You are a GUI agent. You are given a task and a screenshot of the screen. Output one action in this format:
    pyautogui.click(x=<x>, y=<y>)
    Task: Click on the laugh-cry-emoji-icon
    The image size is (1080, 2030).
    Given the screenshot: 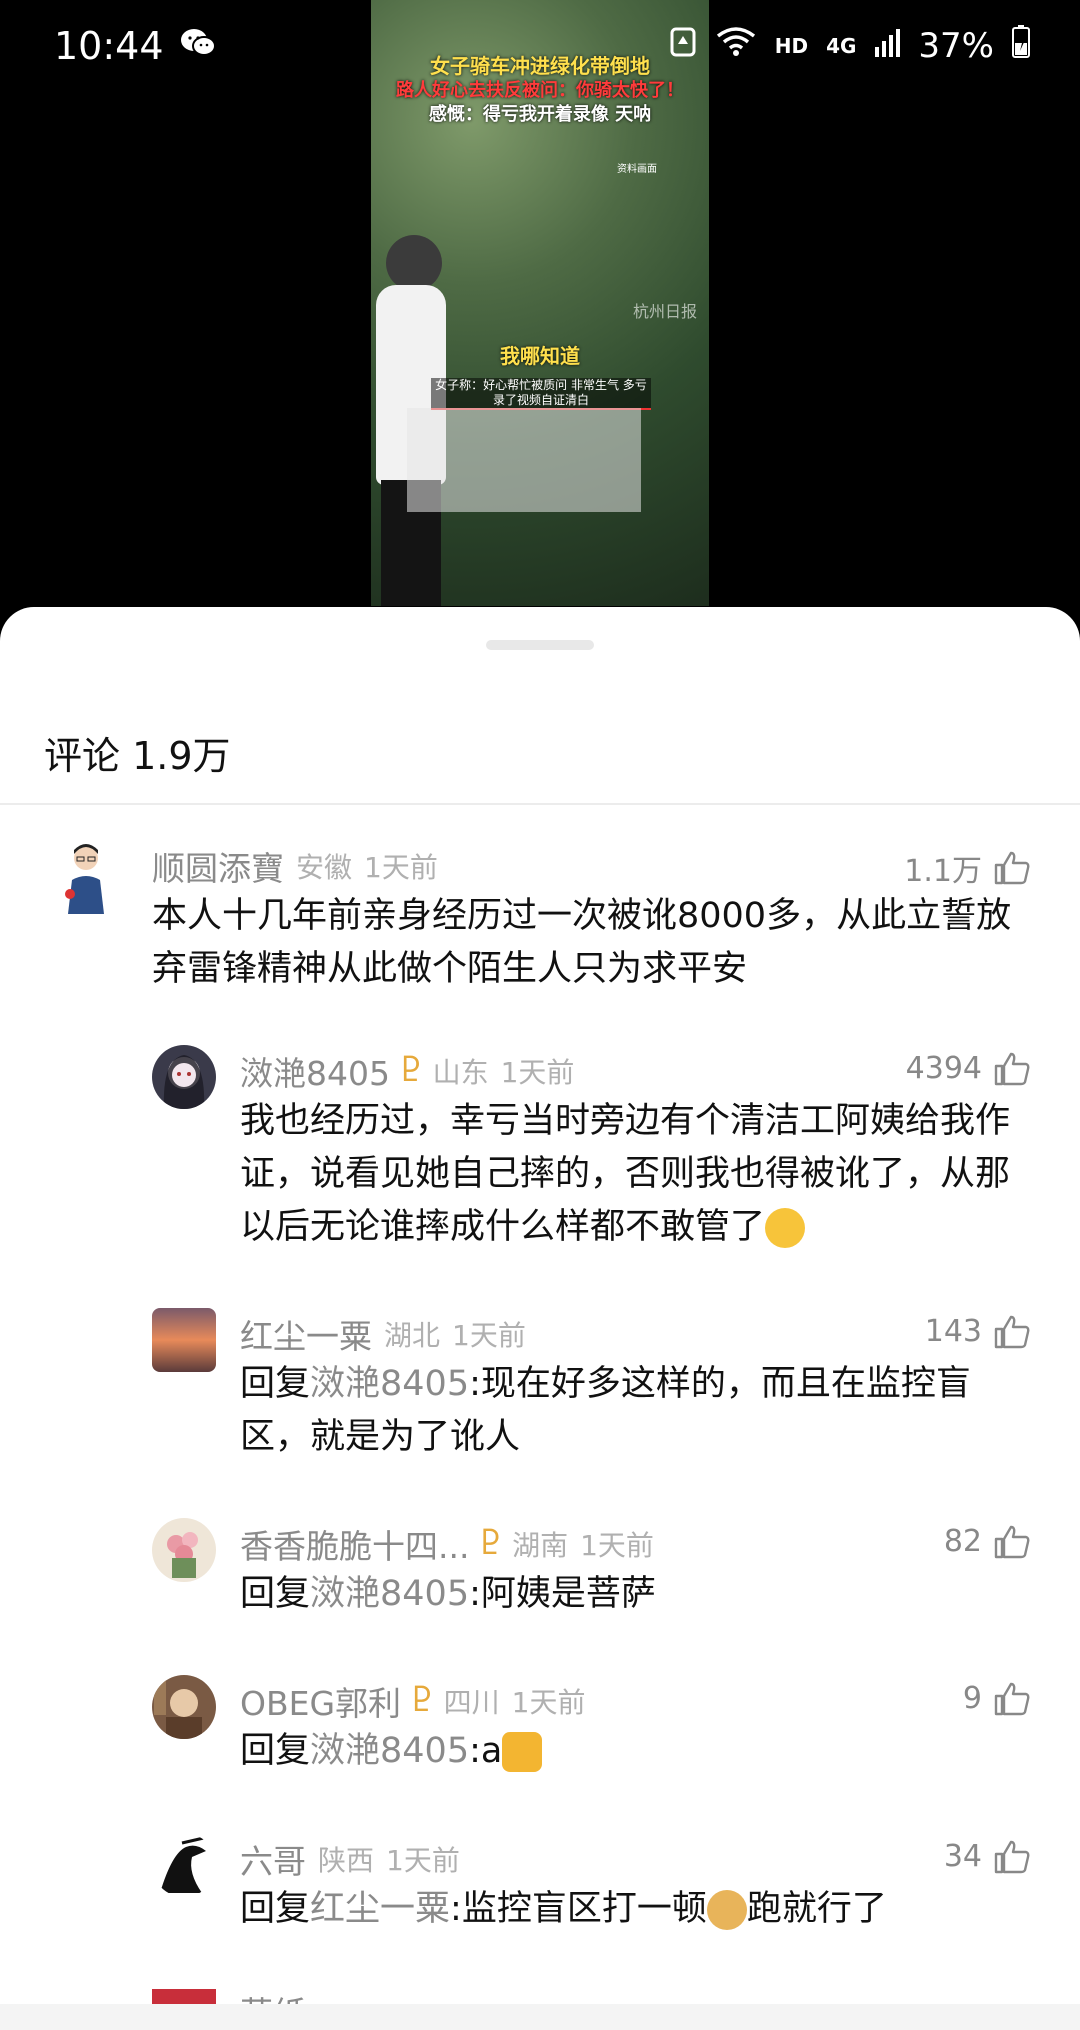 What is the action you would take?
    pyautogui.click(x=785, y=1228)
    